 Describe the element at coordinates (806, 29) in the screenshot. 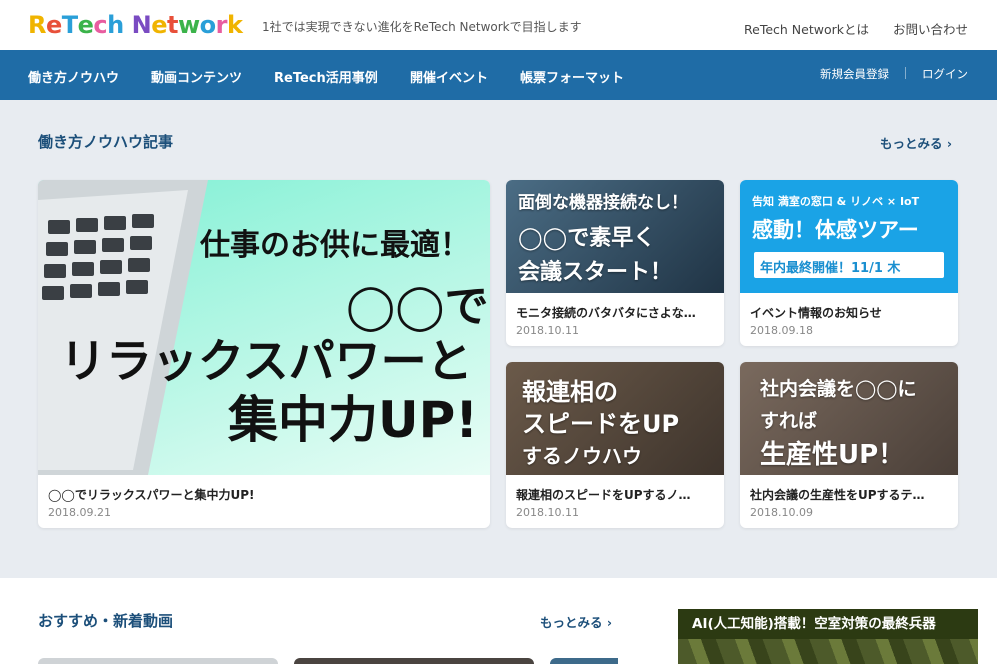

I see `about-link: ReTech Networkとは` at that location.